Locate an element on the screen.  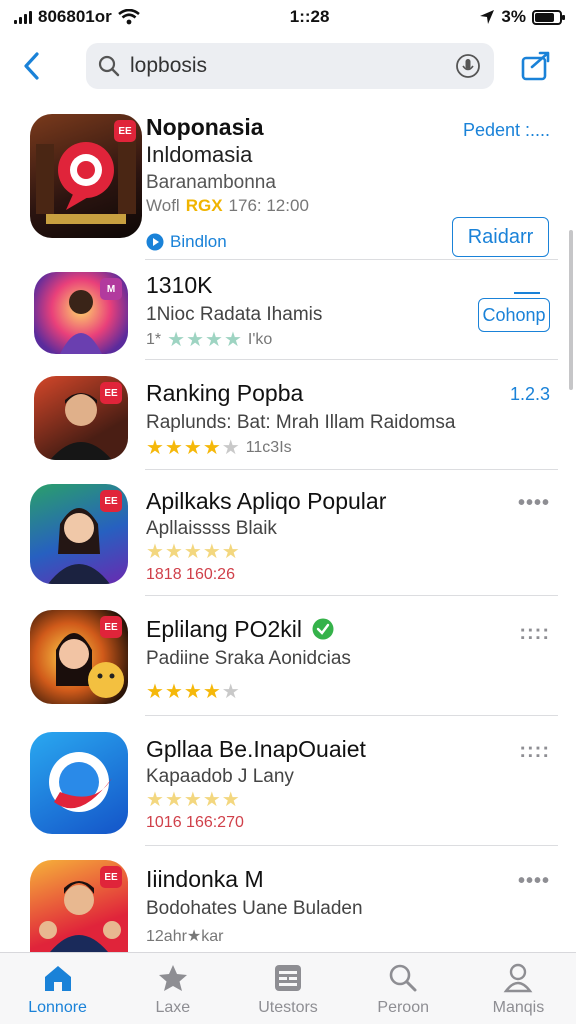
featured-action-button: Raidarr is located at coordinates (500, 237).